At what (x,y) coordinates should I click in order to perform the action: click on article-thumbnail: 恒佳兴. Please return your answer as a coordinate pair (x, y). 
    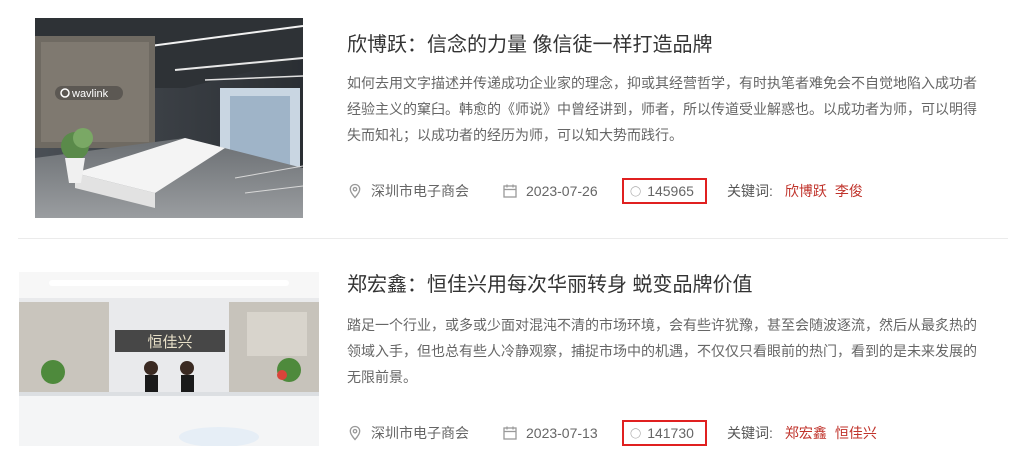
    Looking at the image, I should click on (169, 359).